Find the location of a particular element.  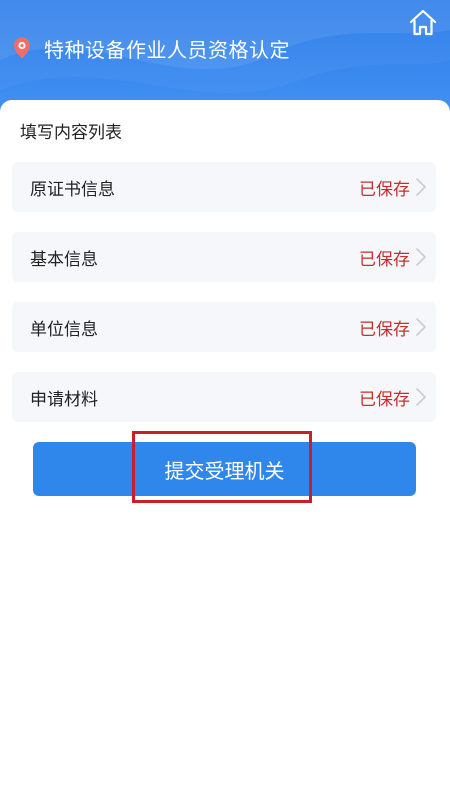

page-title: 特种设备作业人员资格认定 is located at coordinates (167, 49).